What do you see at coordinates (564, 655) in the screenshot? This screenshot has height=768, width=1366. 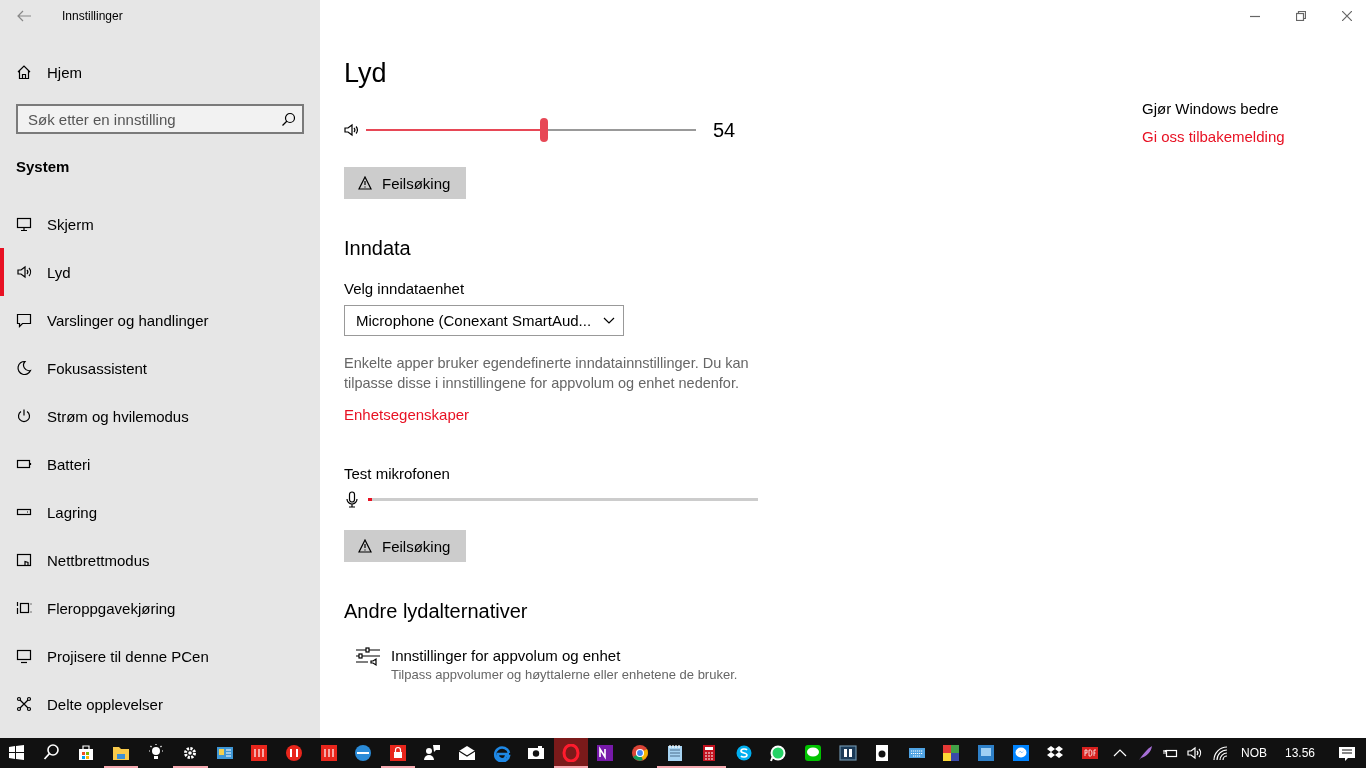 I see `option-link: Innstillinger for appvolum og enhet` at bounding box center [564, 655].